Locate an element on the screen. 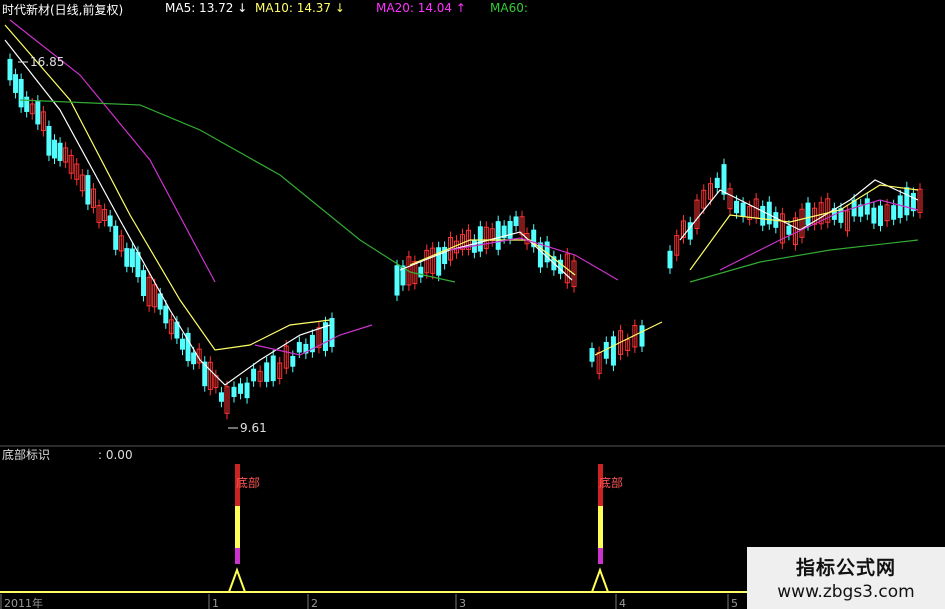  axis-label: 2011年 is located at coordinates (23, 602).